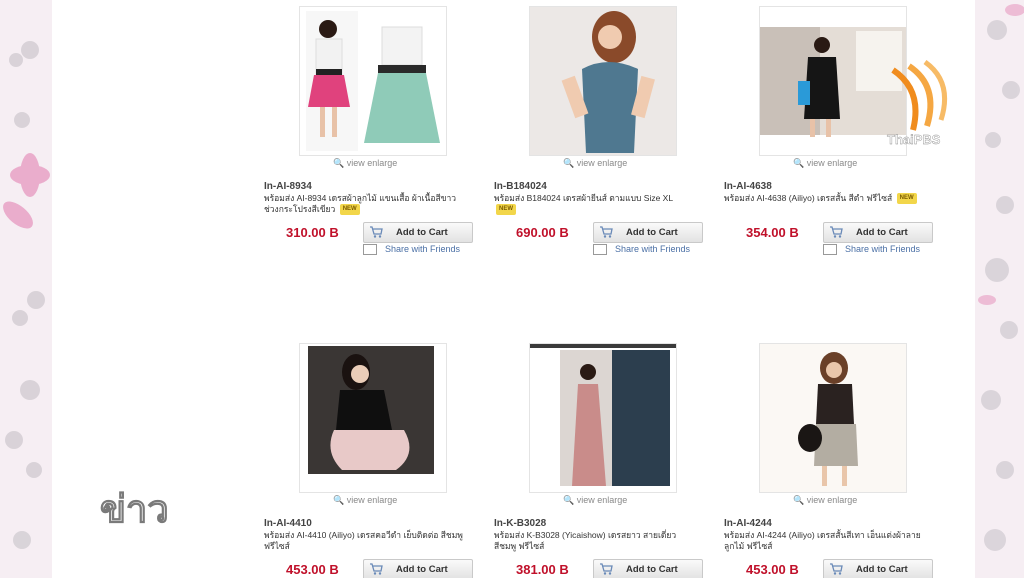 The width and height of the screenshot is (1024, 578). What do you see at coordinates (748, 523) in the screenshot?
I see `product-code: In-AI-4244` at bounding box center [748, 523].